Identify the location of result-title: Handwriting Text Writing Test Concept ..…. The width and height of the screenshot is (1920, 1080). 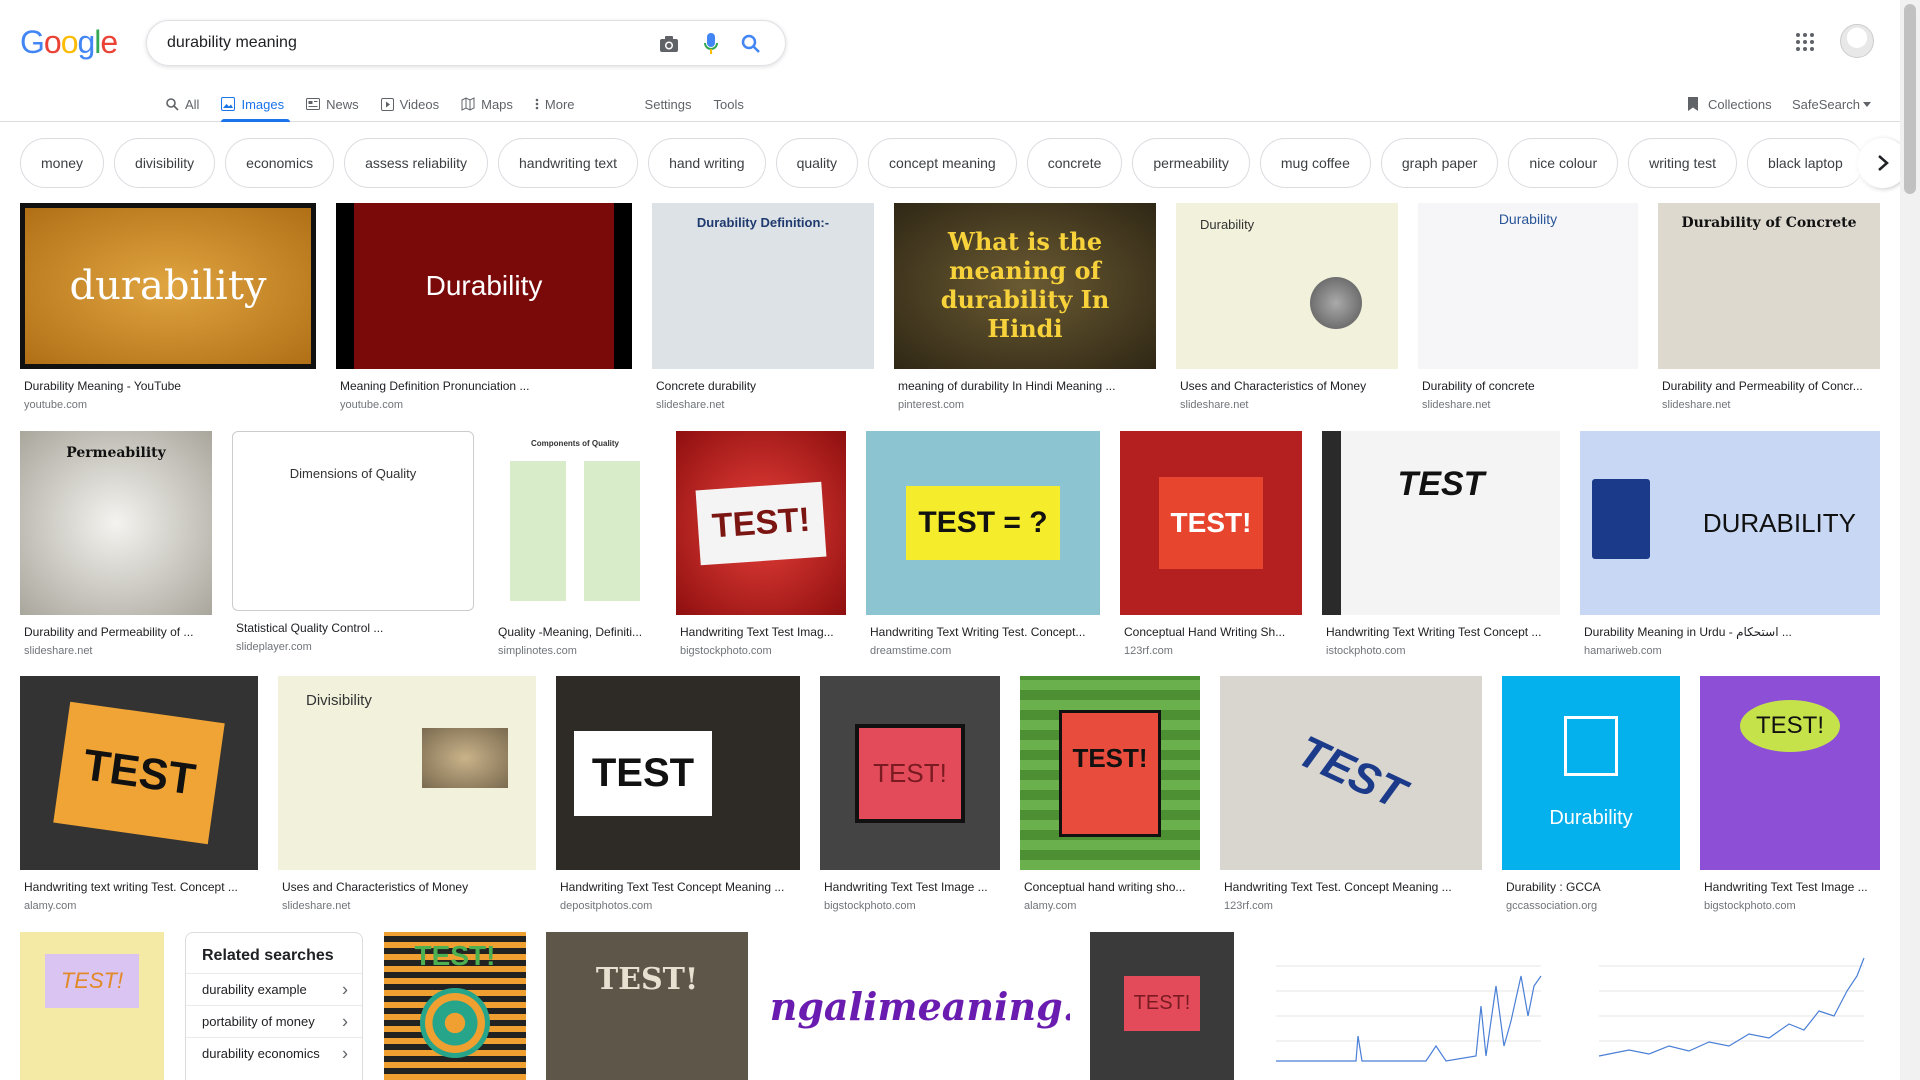
(1434, 632).